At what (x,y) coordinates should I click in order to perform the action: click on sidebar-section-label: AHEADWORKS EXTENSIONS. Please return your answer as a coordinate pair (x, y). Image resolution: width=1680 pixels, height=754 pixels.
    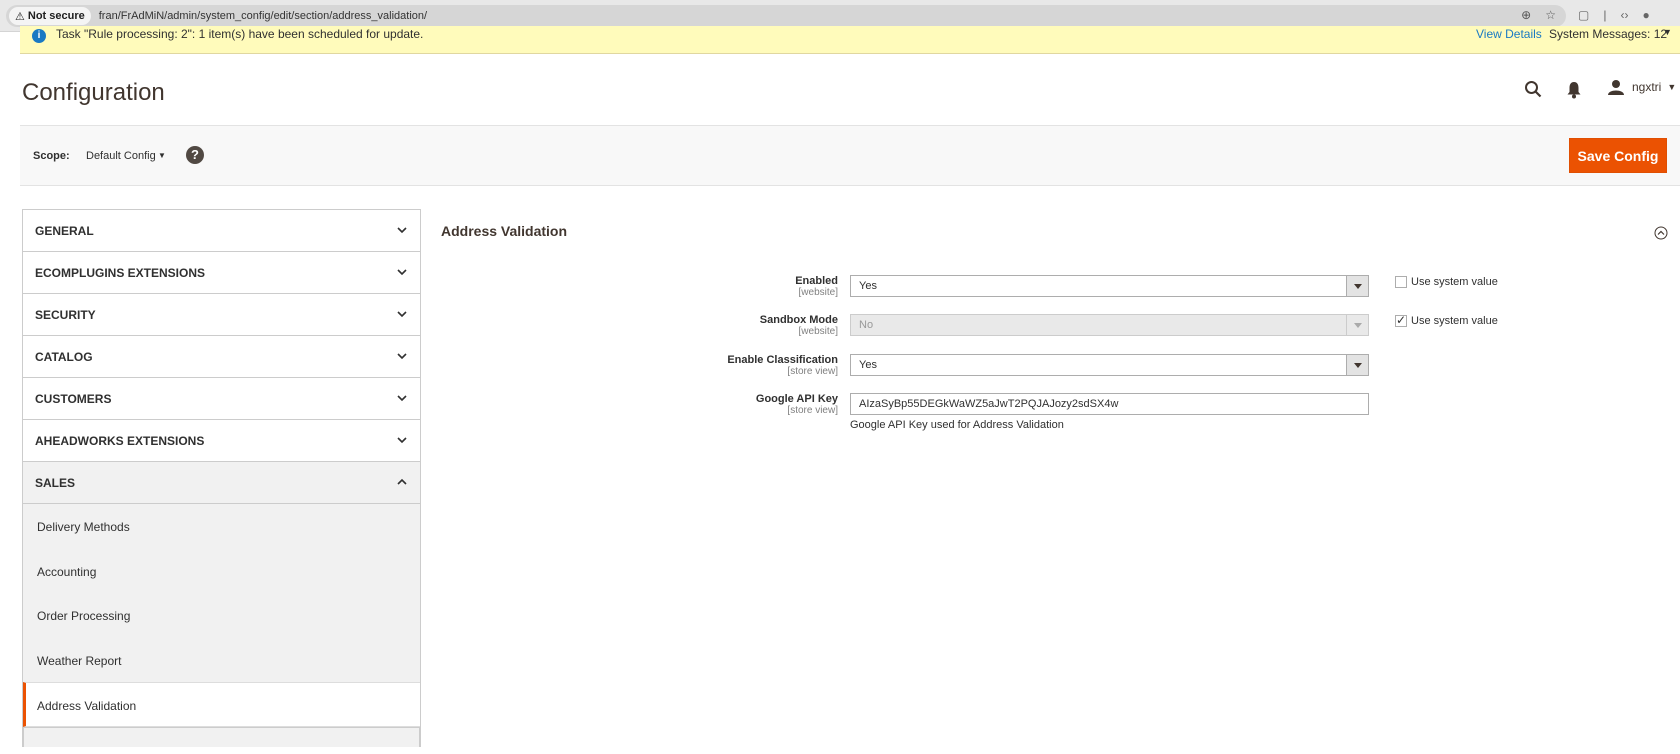
    Looking at the image, I should click on (120, 441).